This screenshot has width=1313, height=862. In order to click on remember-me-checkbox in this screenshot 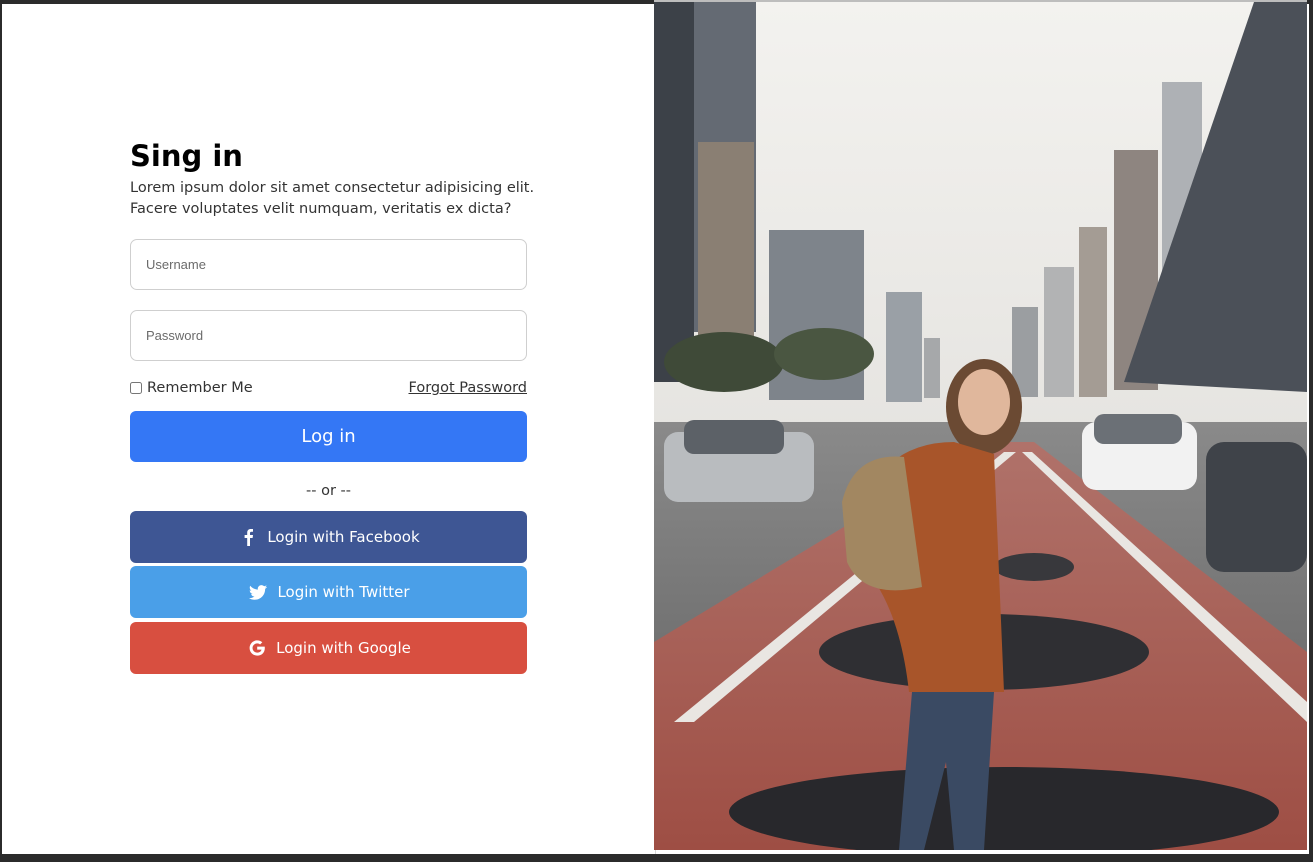, I will do `click(136, 388)`.